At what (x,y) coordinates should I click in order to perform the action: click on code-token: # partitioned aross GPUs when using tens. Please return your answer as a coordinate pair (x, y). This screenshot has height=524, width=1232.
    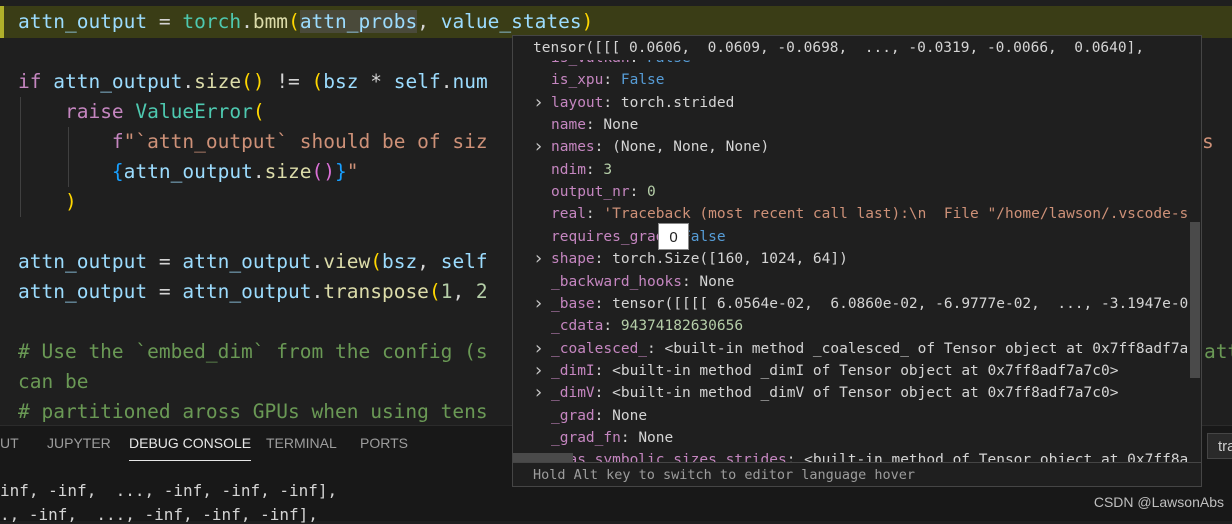
    Looking at the image, I should click on (253, 411).